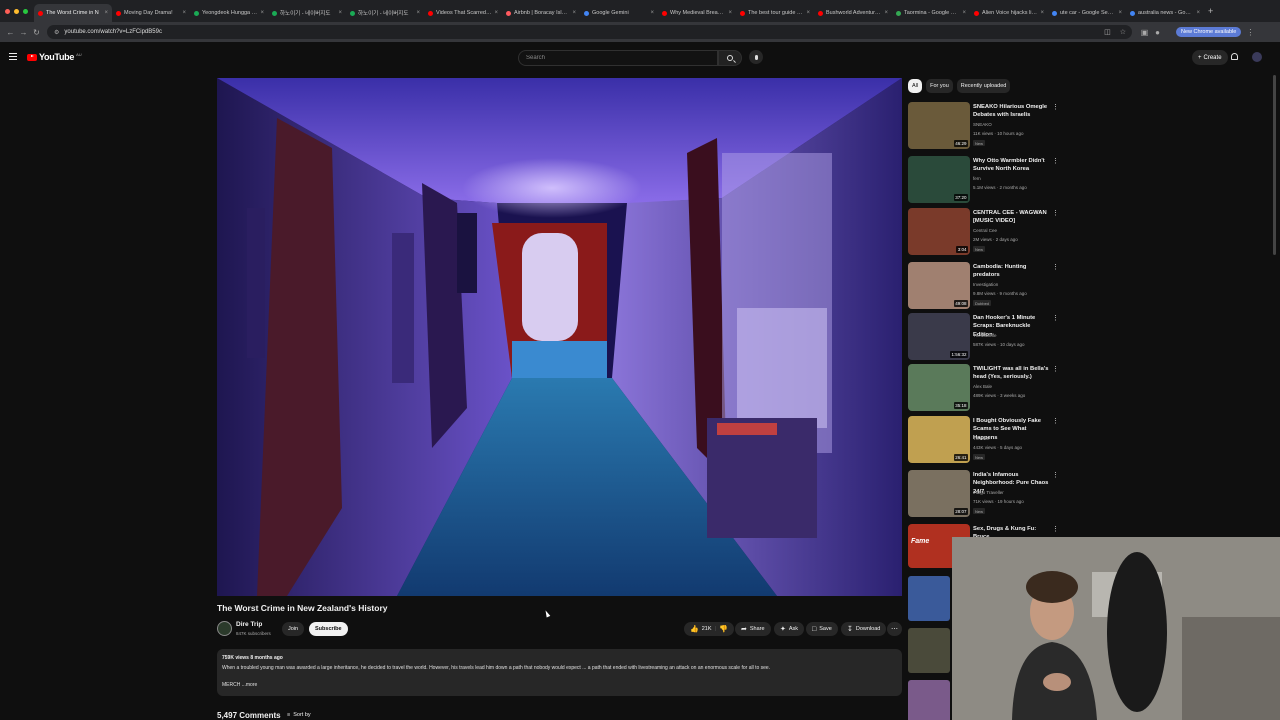 The image size is (1280, 720). Describe the element at coordinates (328, 629) in the screenshot. I see `subscribe-button: Subscribe` at that location.